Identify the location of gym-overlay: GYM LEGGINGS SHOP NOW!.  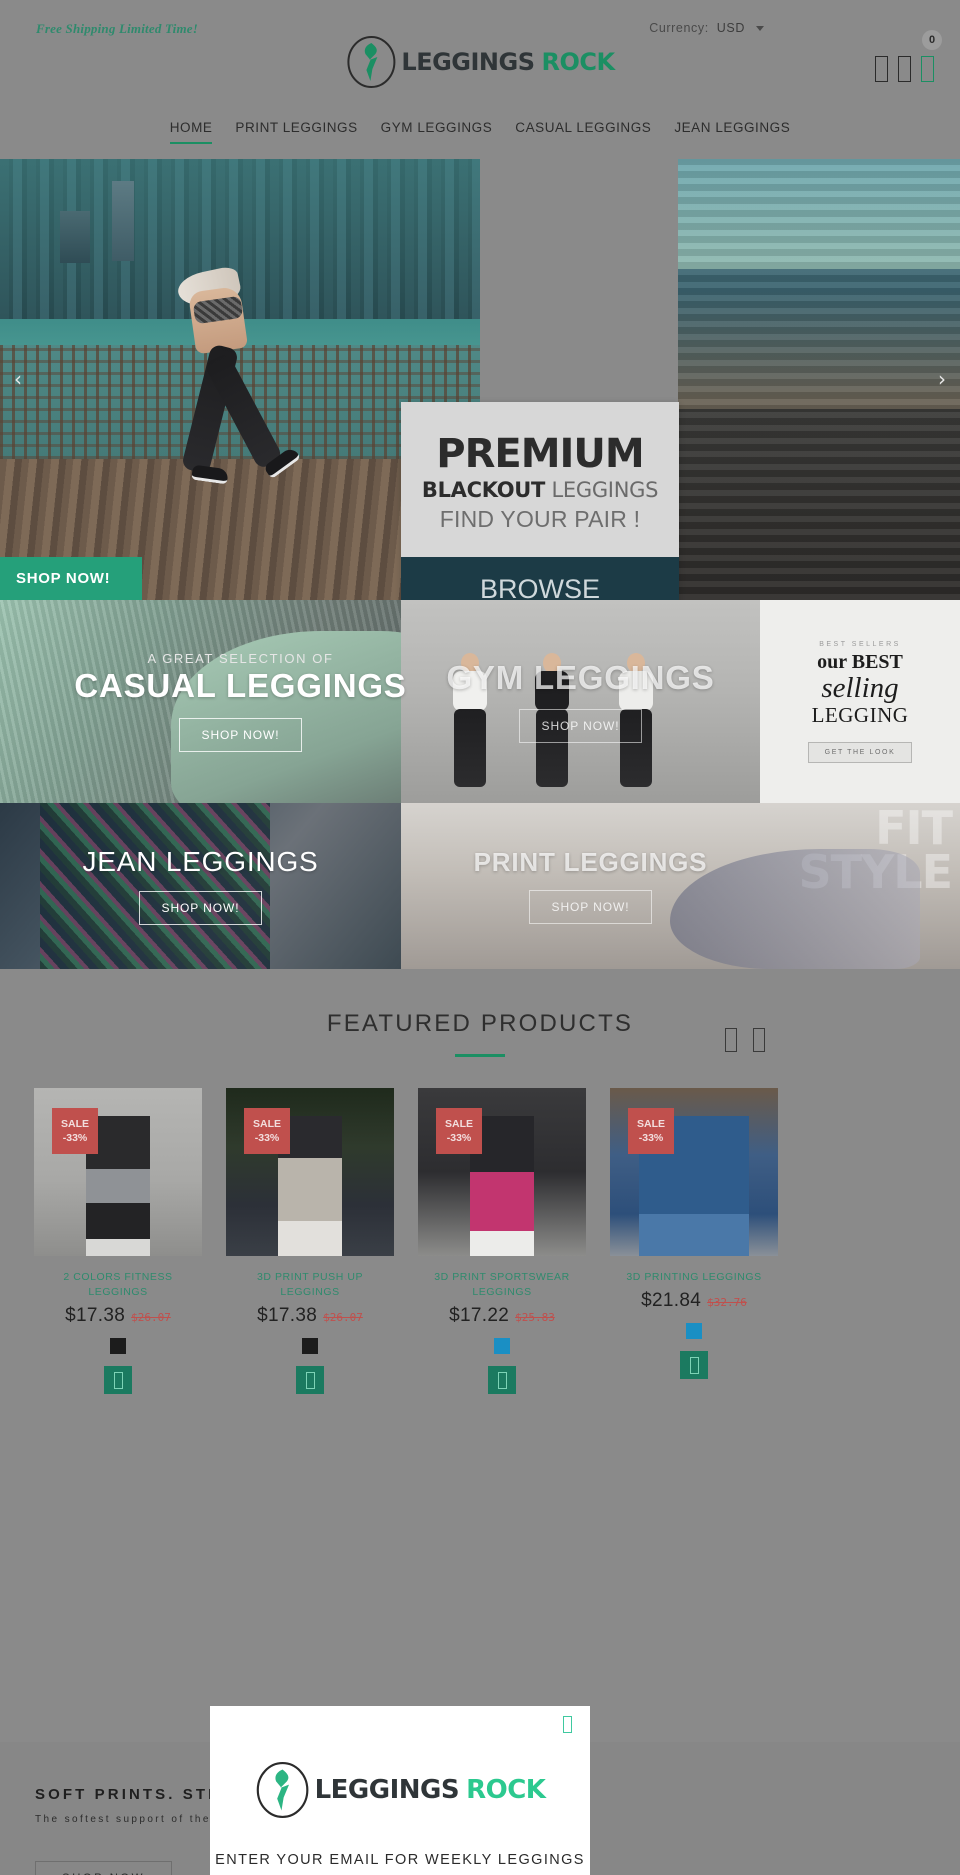
(680, 701).